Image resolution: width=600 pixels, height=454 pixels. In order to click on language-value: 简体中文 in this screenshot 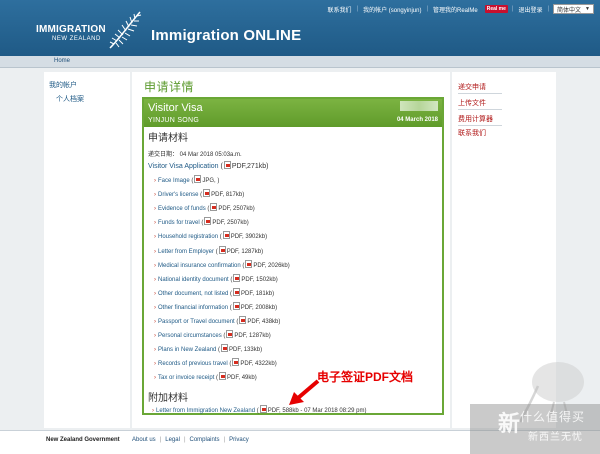, I will do `click(569, 10)`.